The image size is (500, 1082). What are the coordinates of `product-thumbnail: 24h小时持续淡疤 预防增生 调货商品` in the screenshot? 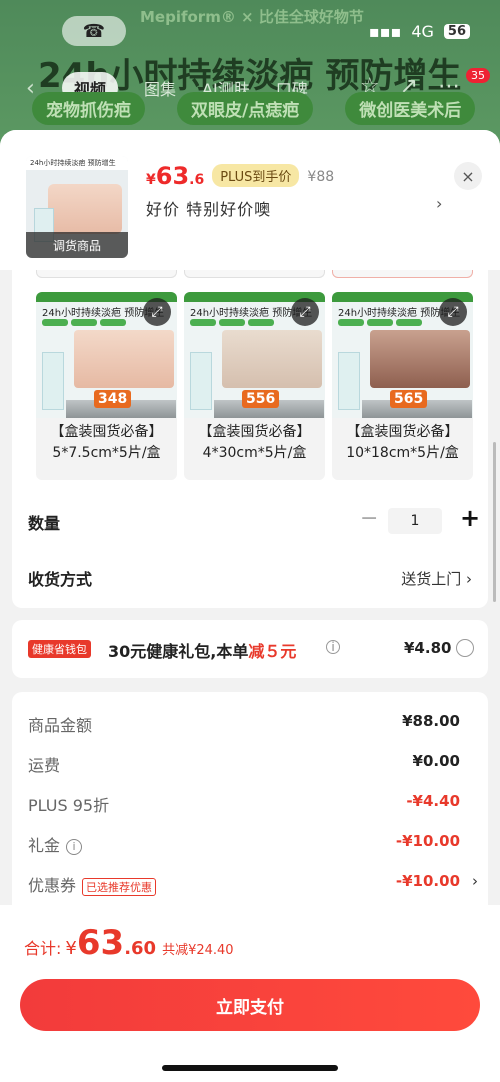 It's located at (77, 207).